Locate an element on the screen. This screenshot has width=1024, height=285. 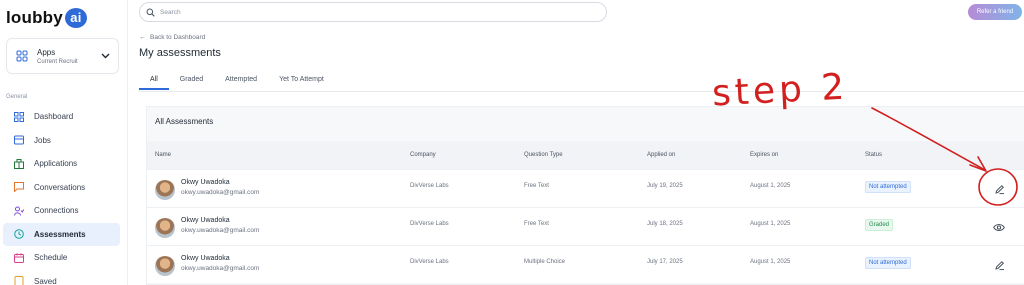
chat-icon is located at coordinates (18, 187).